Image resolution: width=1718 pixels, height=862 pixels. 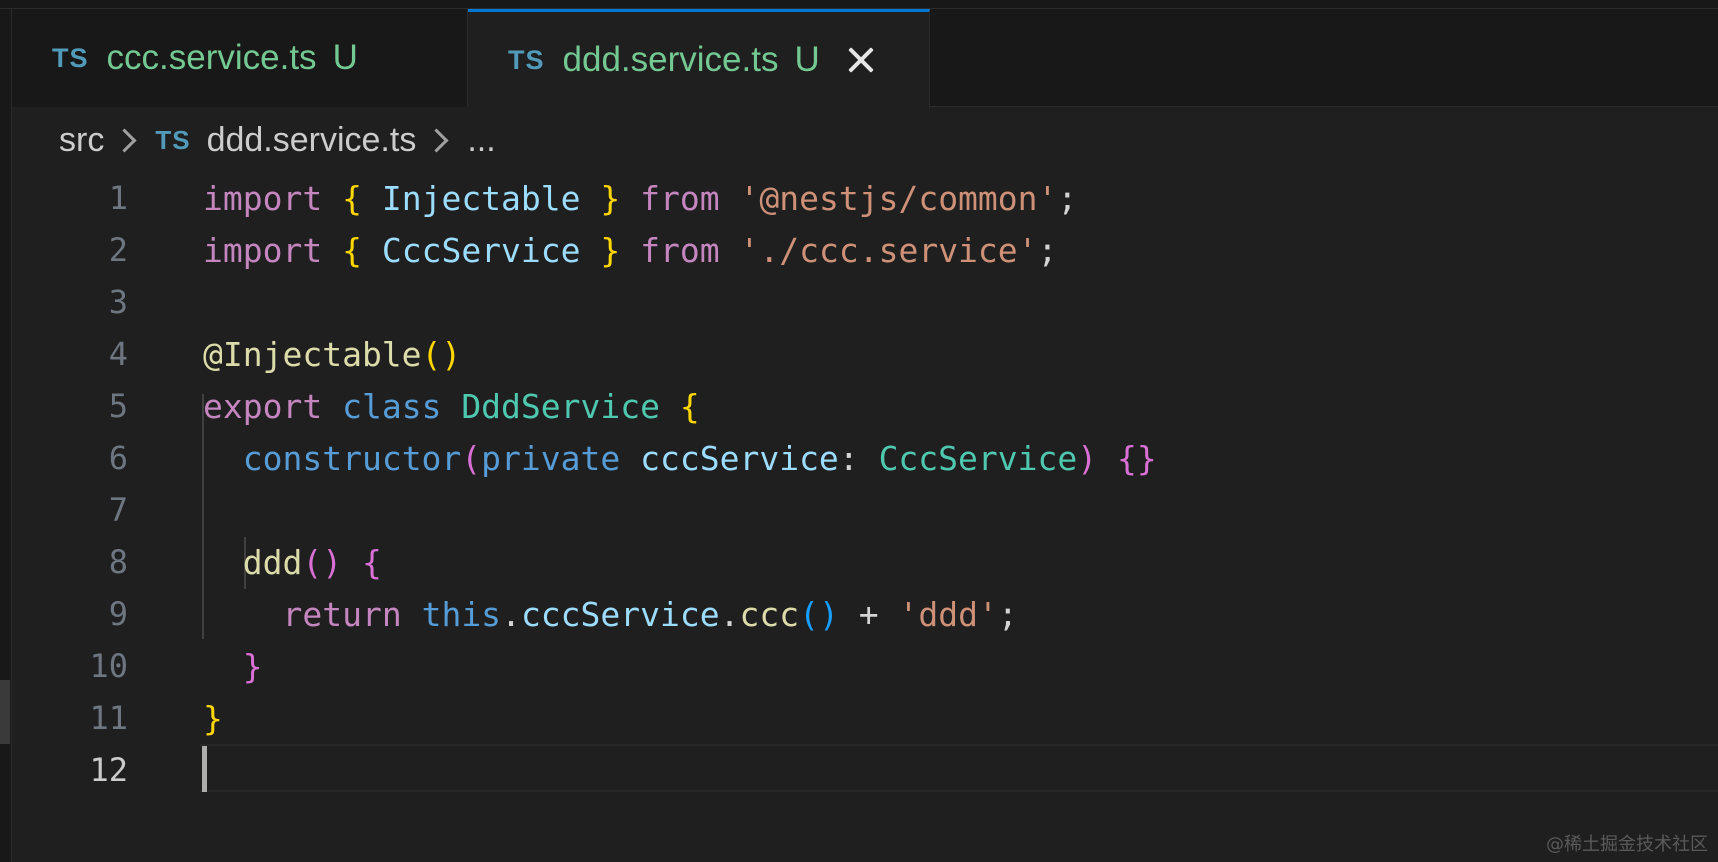 What do you see at coordinates (451, 406) in the screenshot?
I see `code-text: export class DddService {` at bounding box center [451, 406].